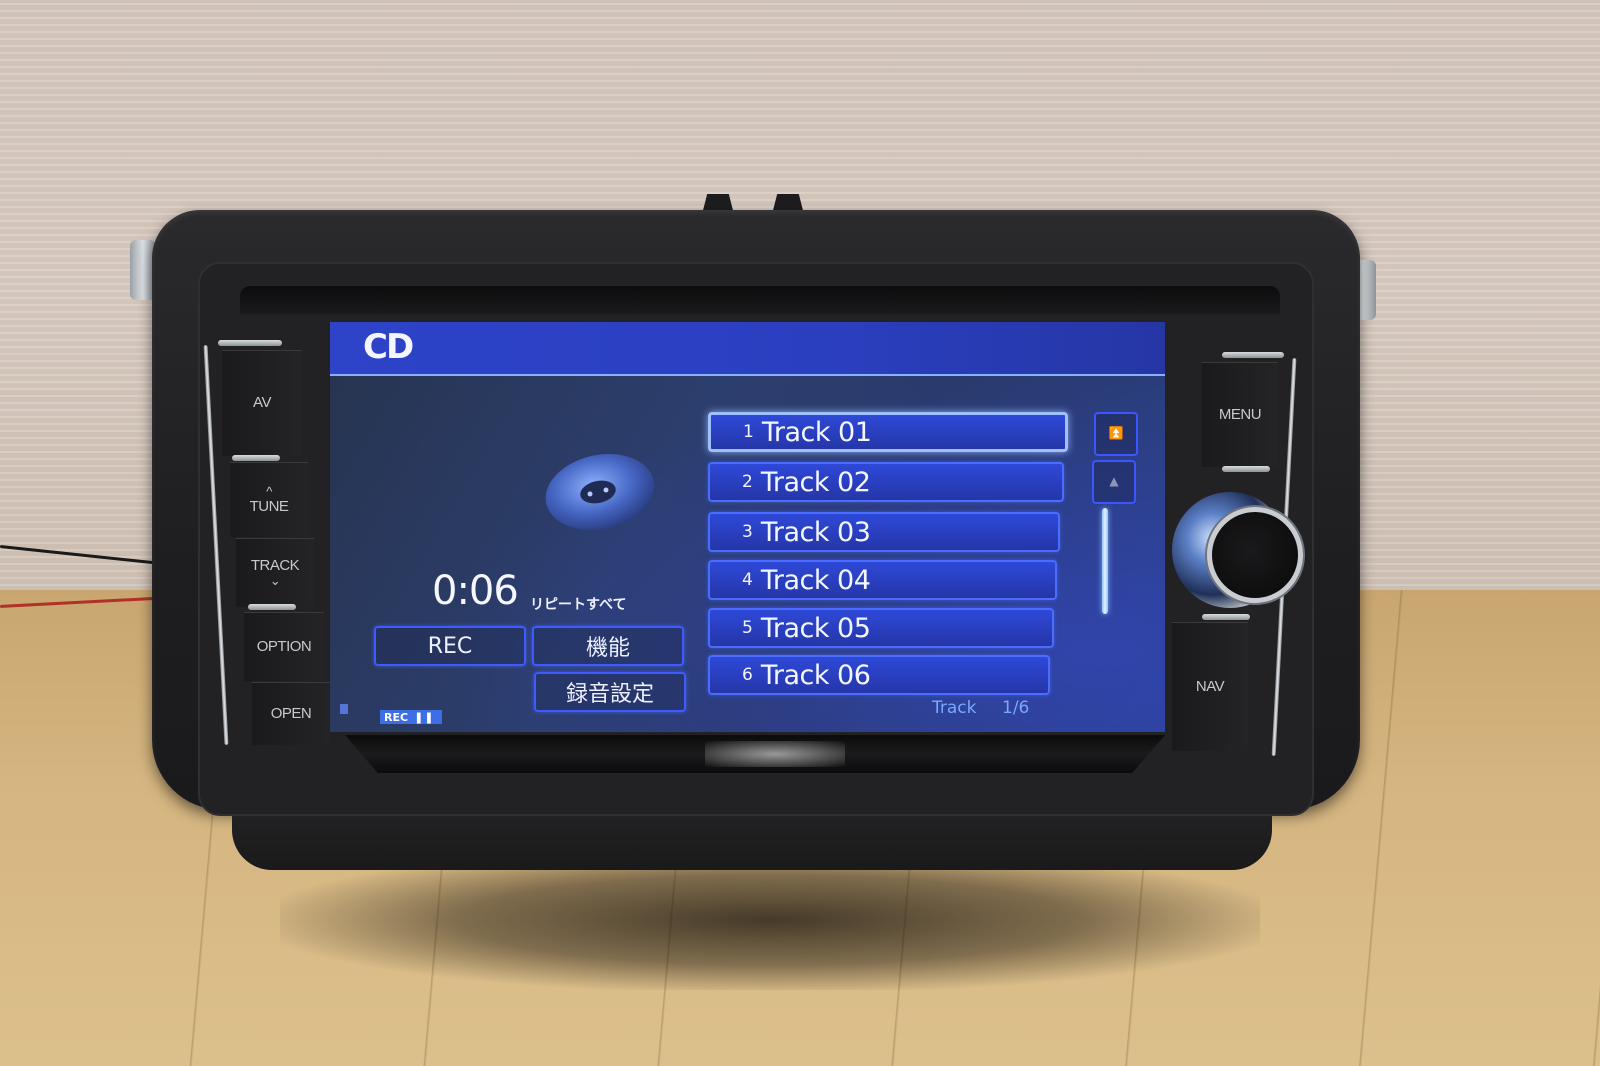 The image size is (1600, 1066). Describe the element at coordinates (344, 709) in the screenshot. I see `side-marker-icon` at that location.